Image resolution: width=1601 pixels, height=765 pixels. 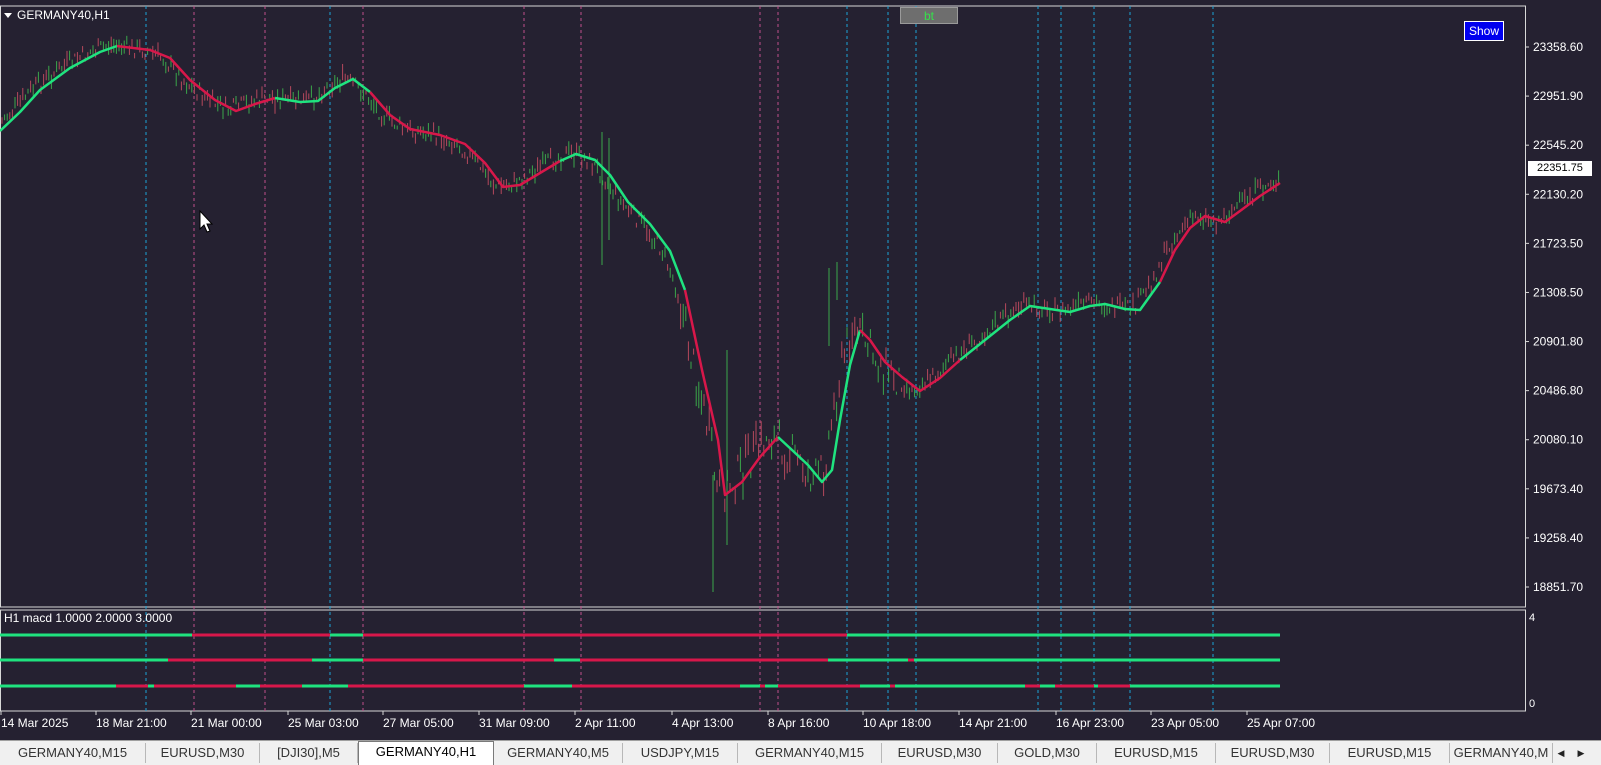 I want to click on tab-scroll-right-icon: ▶, so click(x=1581, y=753).